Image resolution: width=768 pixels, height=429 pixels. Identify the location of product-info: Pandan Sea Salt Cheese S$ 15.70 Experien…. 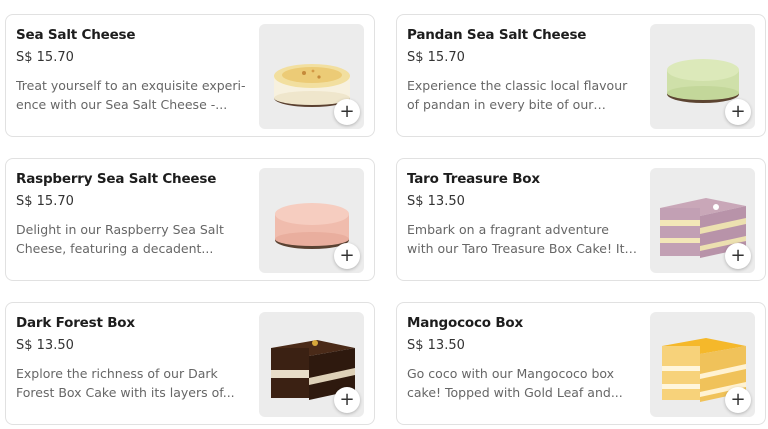
(527, 70).